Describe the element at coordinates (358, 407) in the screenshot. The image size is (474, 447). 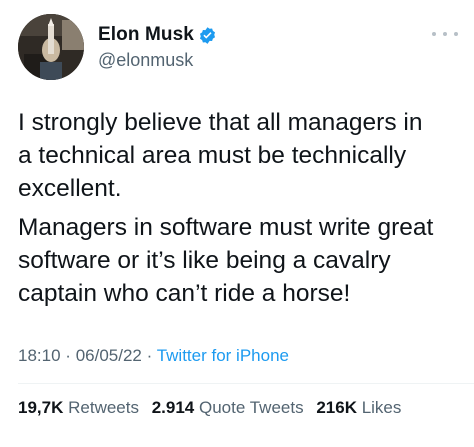
I see `likes-stat: 216K Likes` at that location.